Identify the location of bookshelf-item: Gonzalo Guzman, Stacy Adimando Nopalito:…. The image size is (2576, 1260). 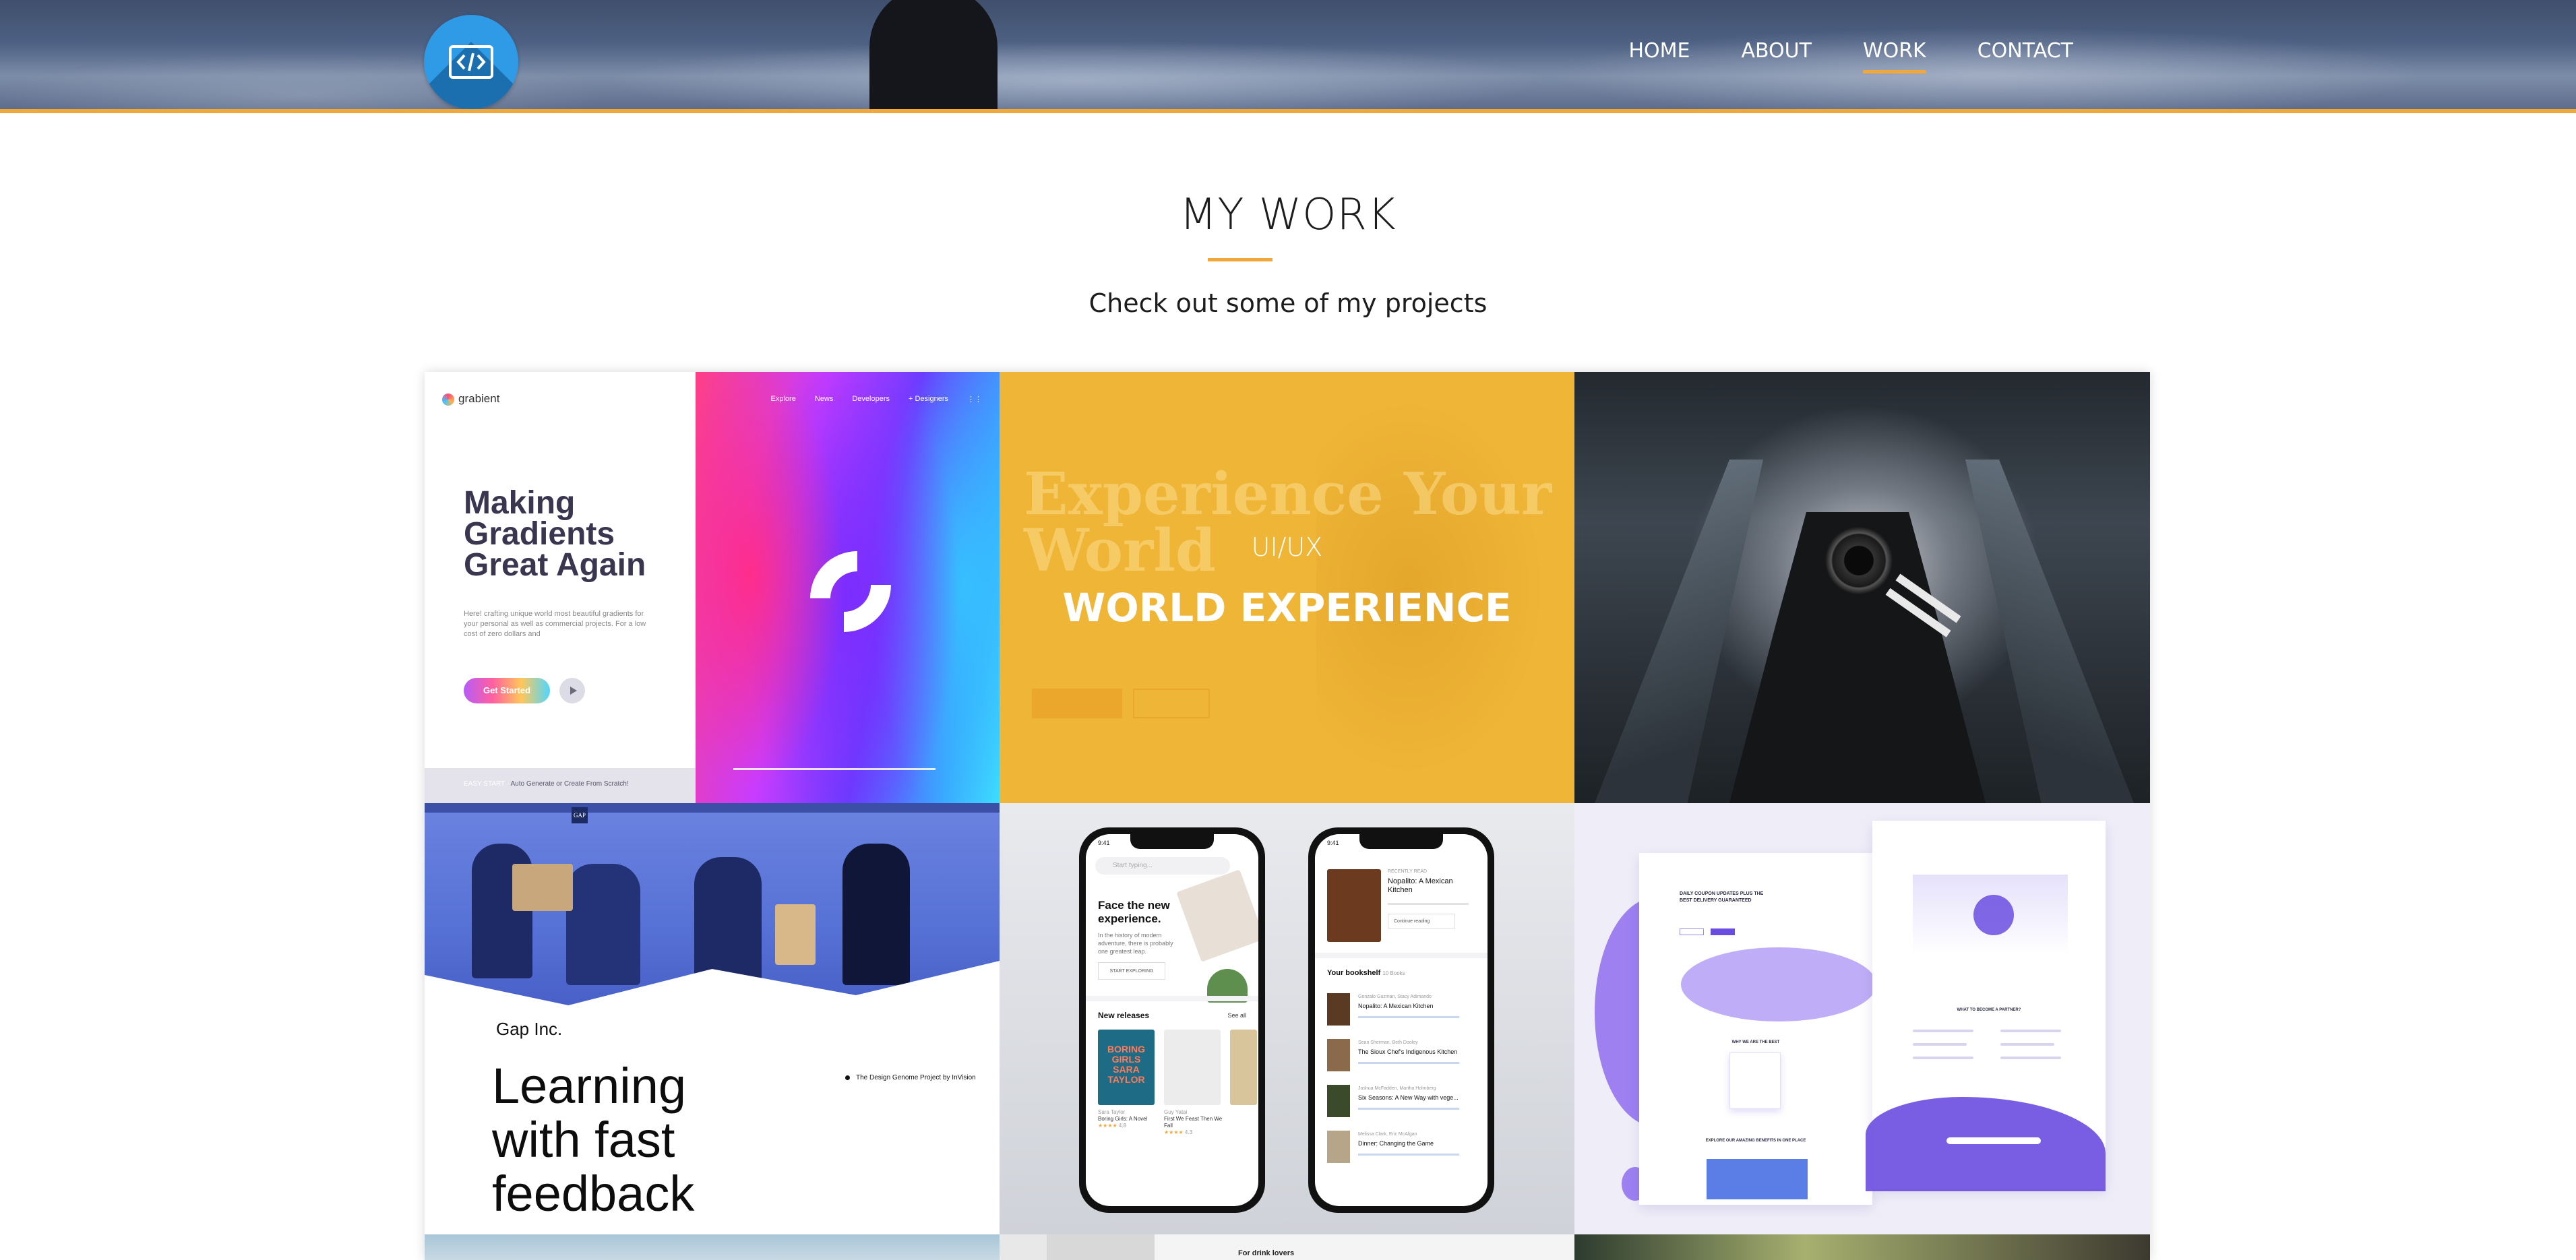
(1405, 1016).